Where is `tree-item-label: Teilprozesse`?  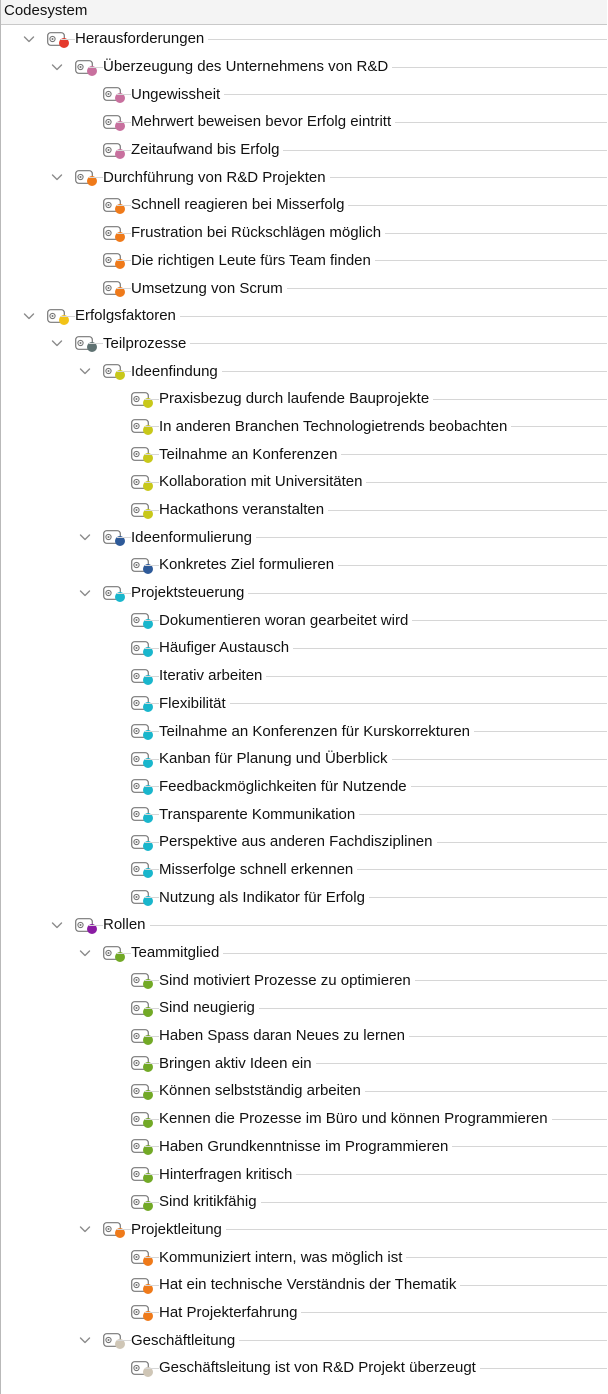 tree-item-label: Teilprozesse is located at coordinates (147, 343).